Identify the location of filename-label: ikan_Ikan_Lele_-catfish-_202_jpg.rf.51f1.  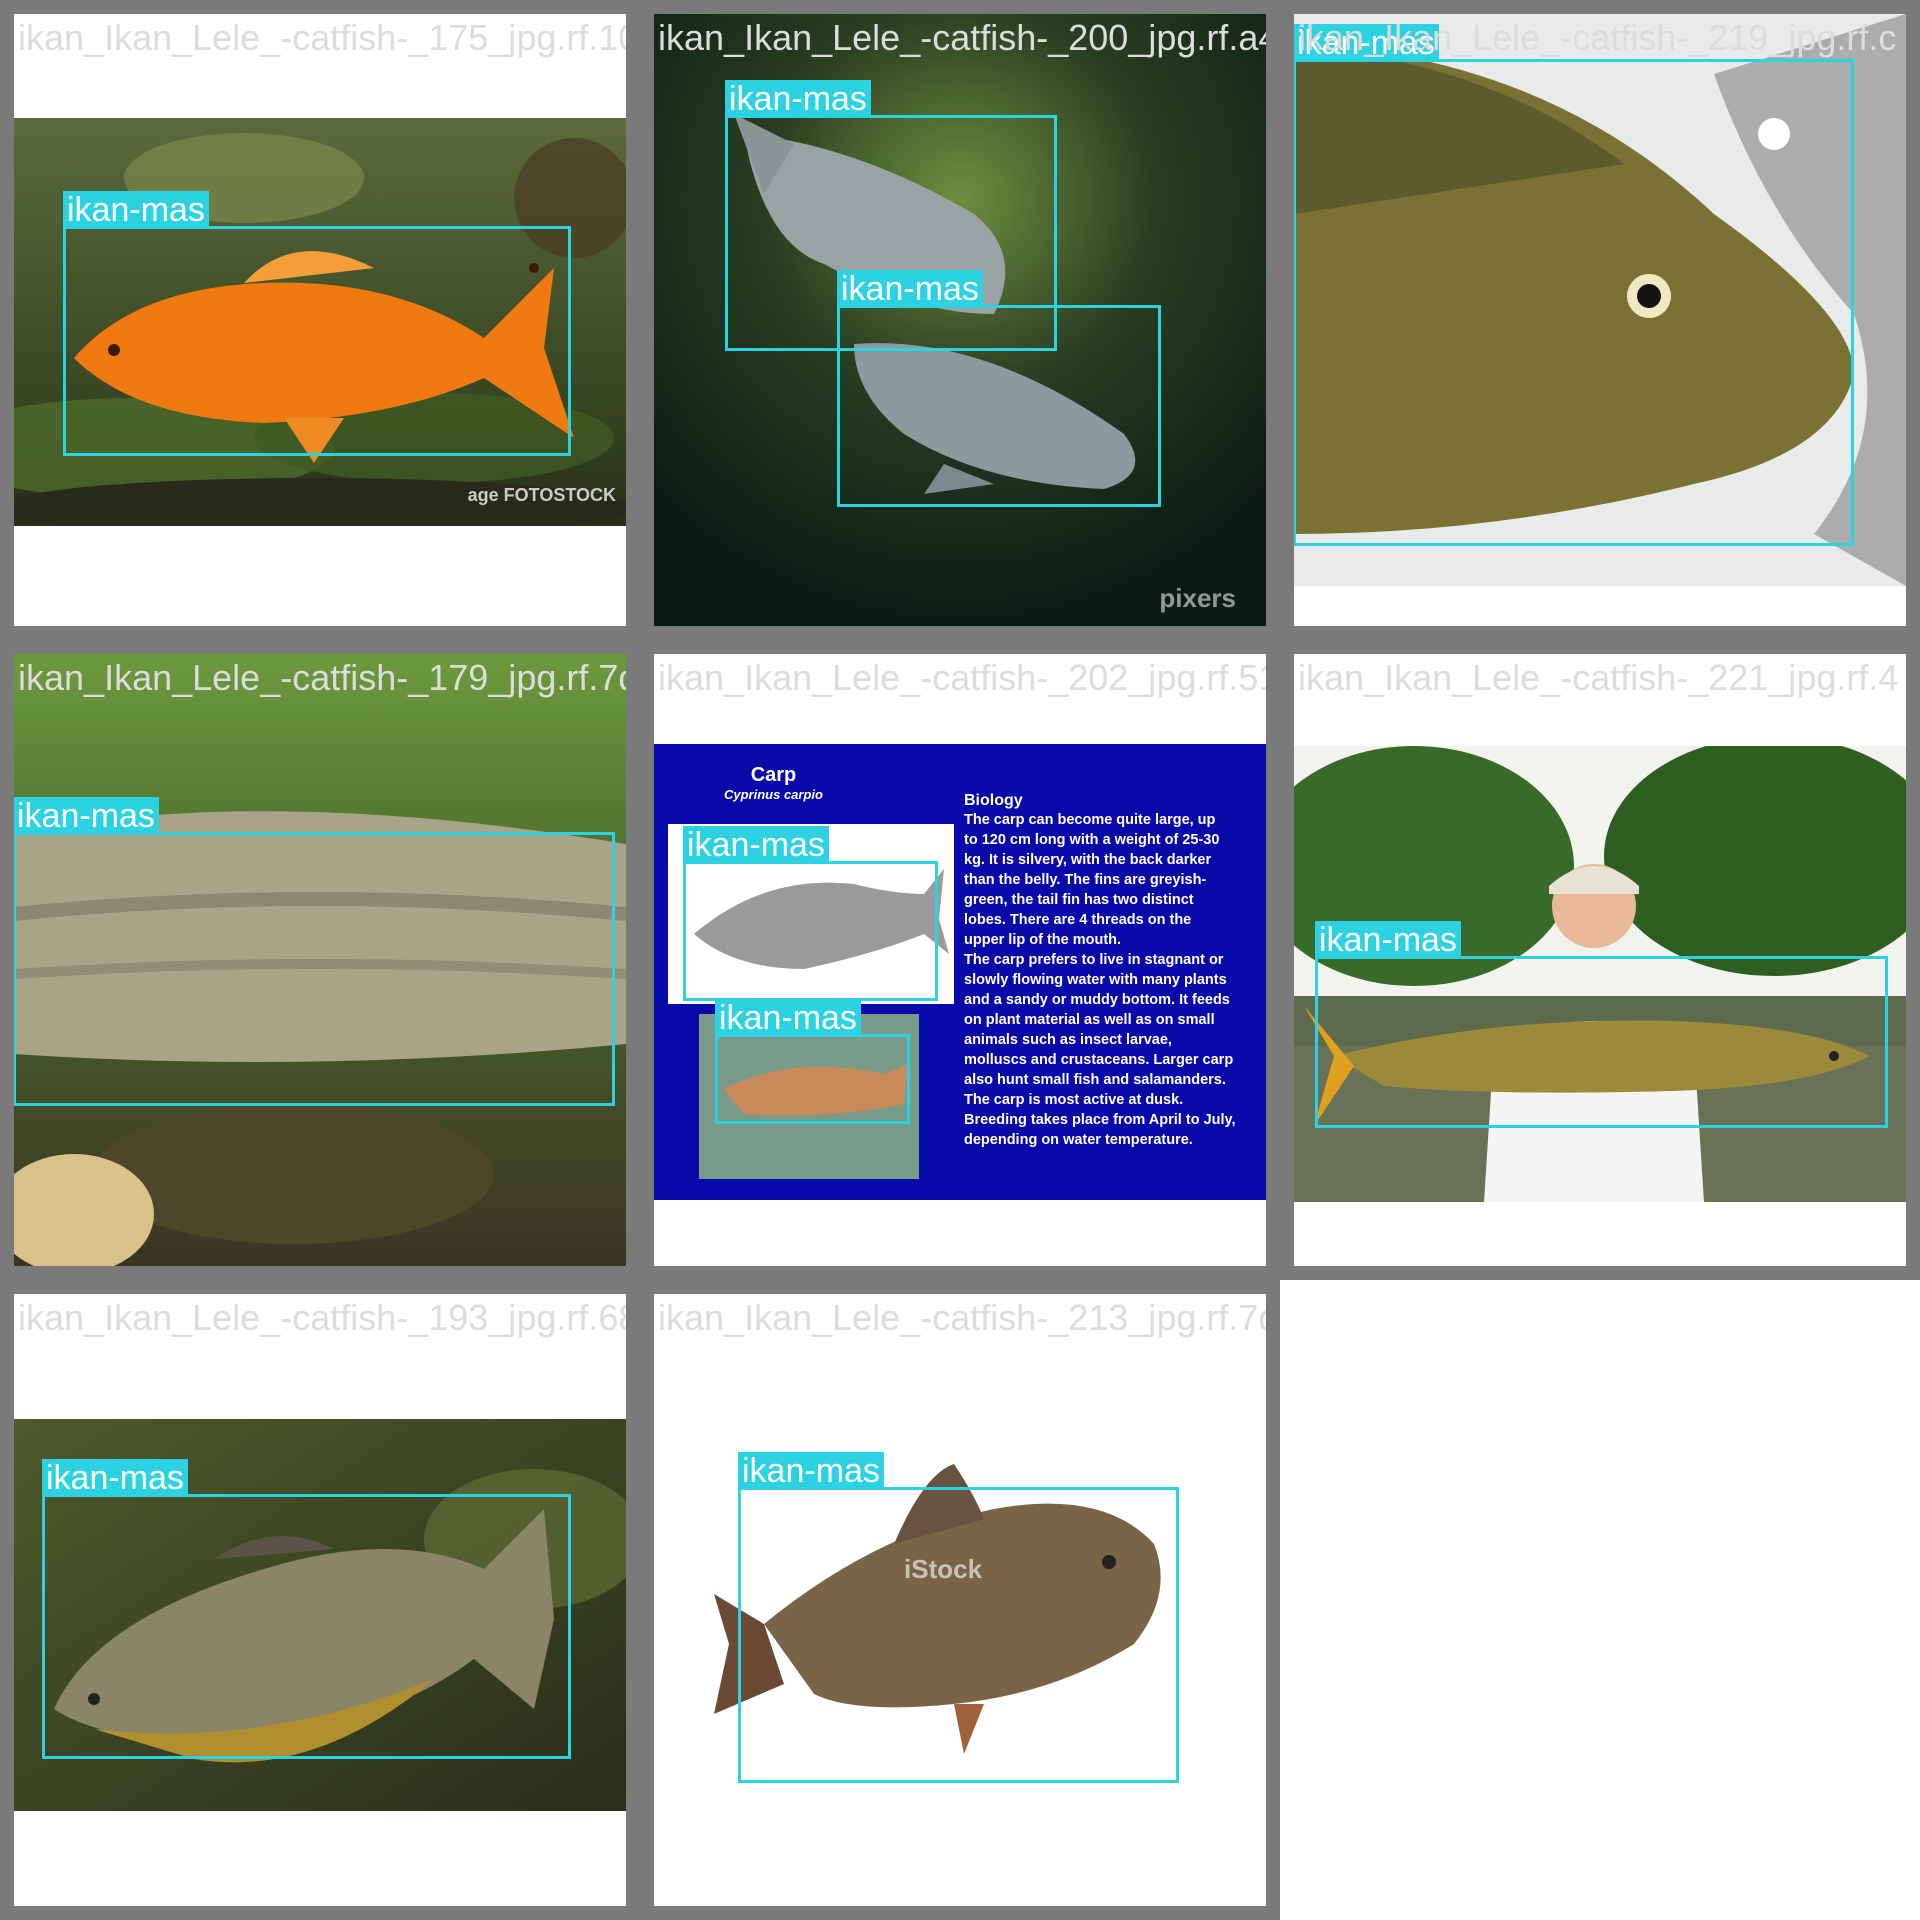
(969, 677).